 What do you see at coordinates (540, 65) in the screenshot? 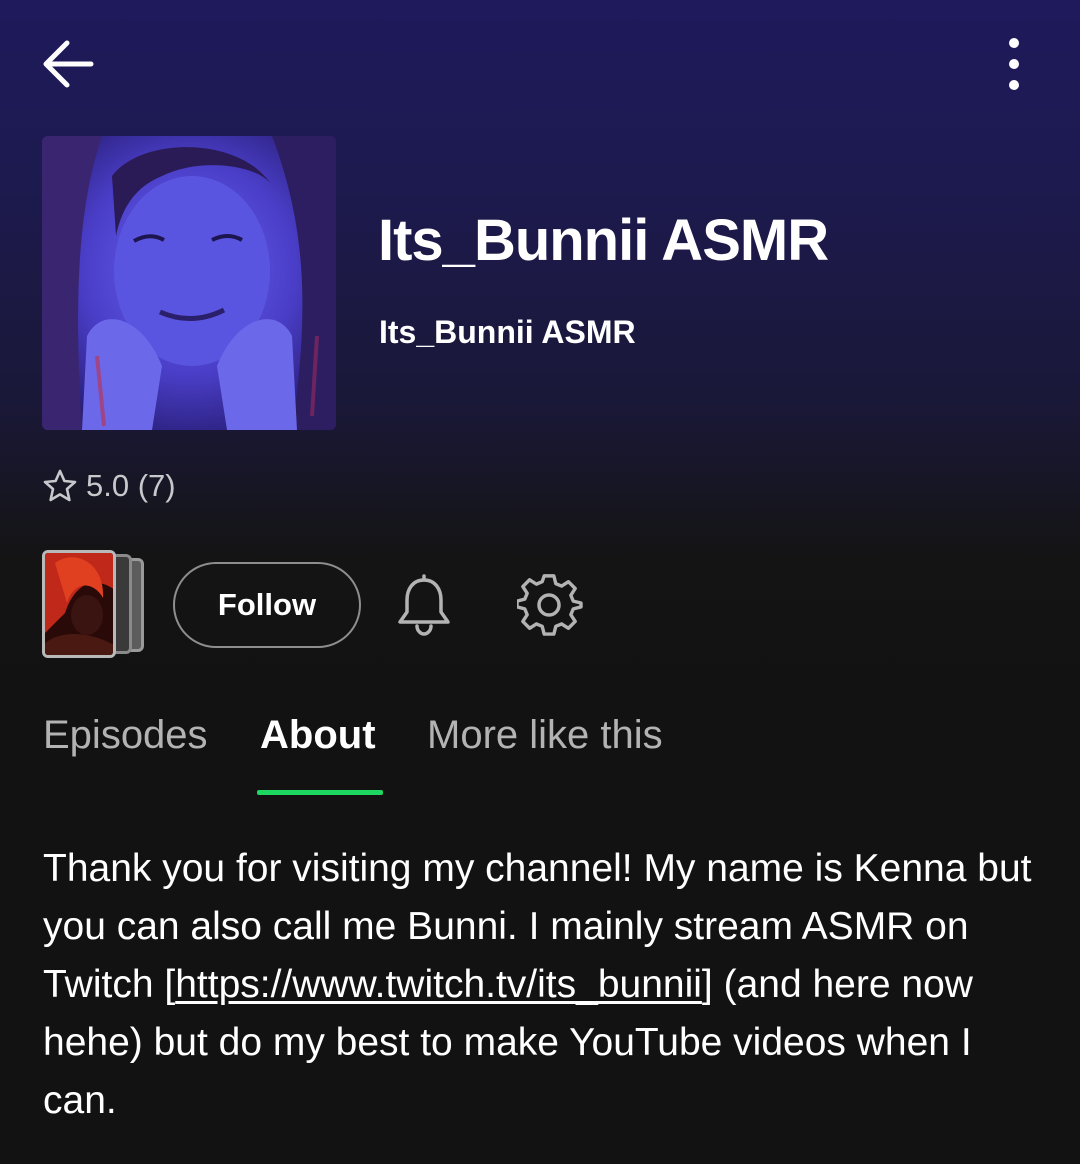
I see `top-bar` at bounding box center [540, 65].